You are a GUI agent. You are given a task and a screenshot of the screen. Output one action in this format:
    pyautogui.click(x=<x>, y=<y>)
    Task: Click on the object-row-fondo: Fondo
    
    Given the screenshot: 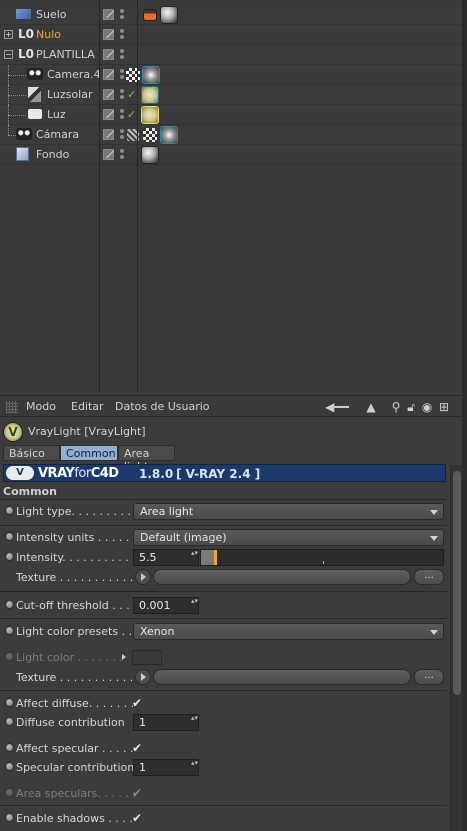 What is the action you would take?
    pyautogui.click(x=233, y=155)
    